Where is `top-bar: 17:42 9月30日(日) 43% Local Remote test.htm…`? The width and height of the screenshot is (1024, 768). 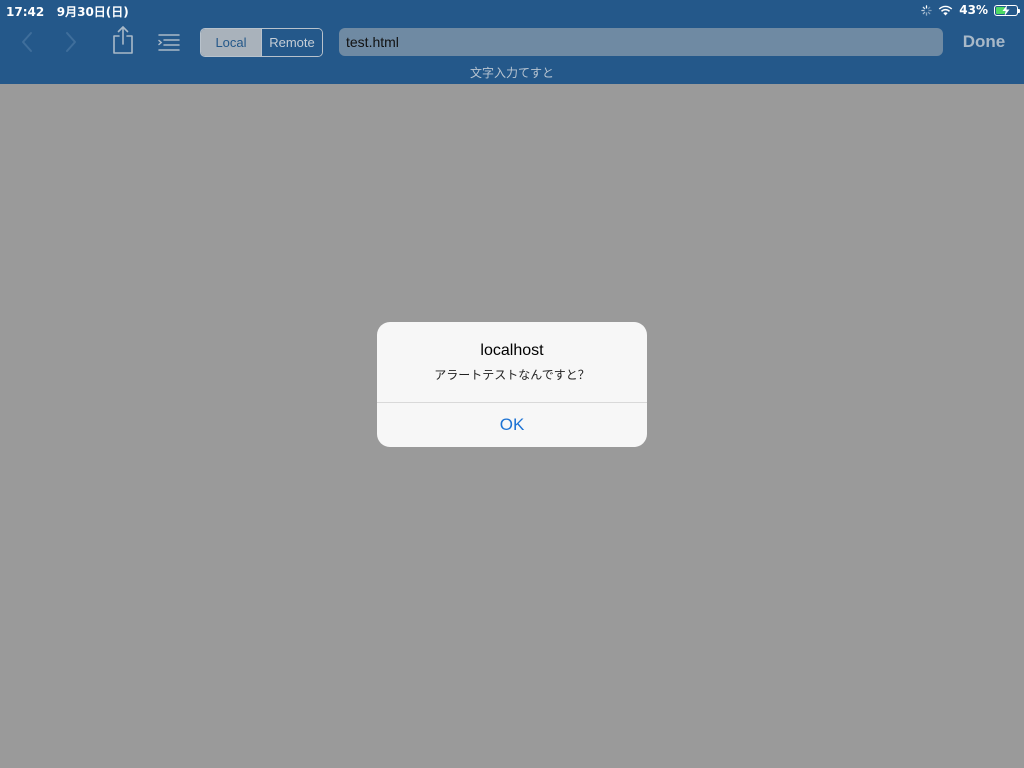 top-bar: 17:42 9月30日(日) 43% Local Remote test.htm… is located at coordinates (512, 42).